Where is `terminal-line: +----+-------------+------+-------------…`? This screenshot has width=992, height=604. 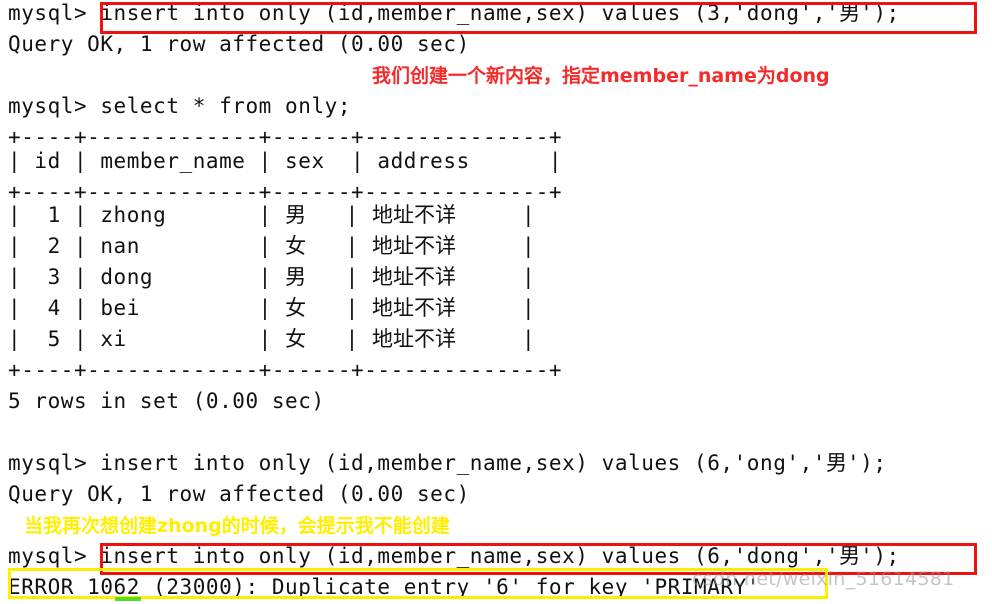 terminal-line: +----+-------------+------+-------------… is located at coordinates (285, 370).